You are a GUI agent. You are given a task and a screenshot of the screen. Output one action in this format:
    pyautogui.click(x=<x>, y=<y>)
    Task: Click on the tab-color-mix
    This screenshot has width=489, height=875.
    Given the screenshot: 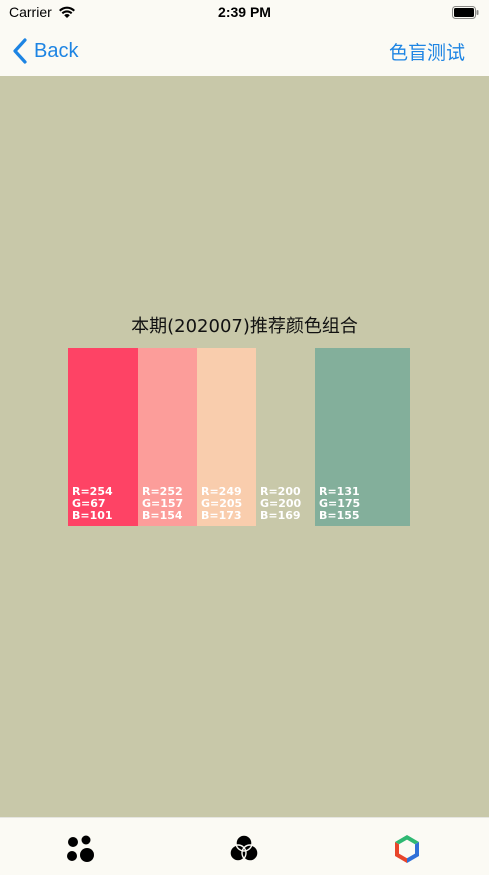 What is the action you would take?
    pyautogui.click(x=244, y=849)
    